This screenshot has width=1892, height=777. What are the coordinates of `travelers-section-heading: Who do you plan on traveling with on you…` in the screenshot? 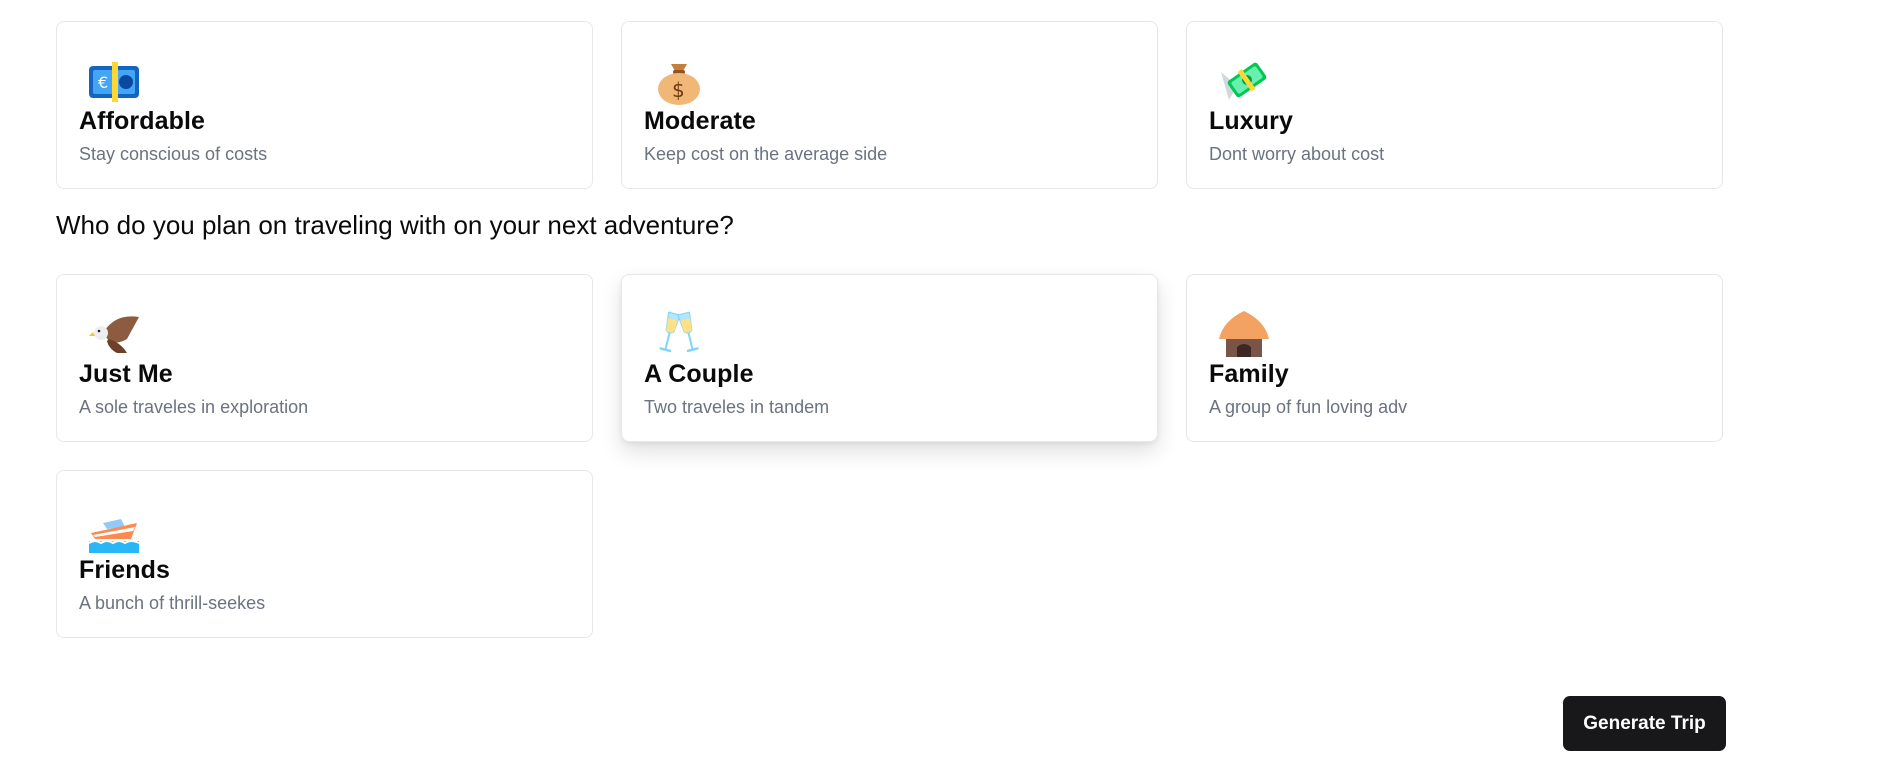 It's located at (395, 225).